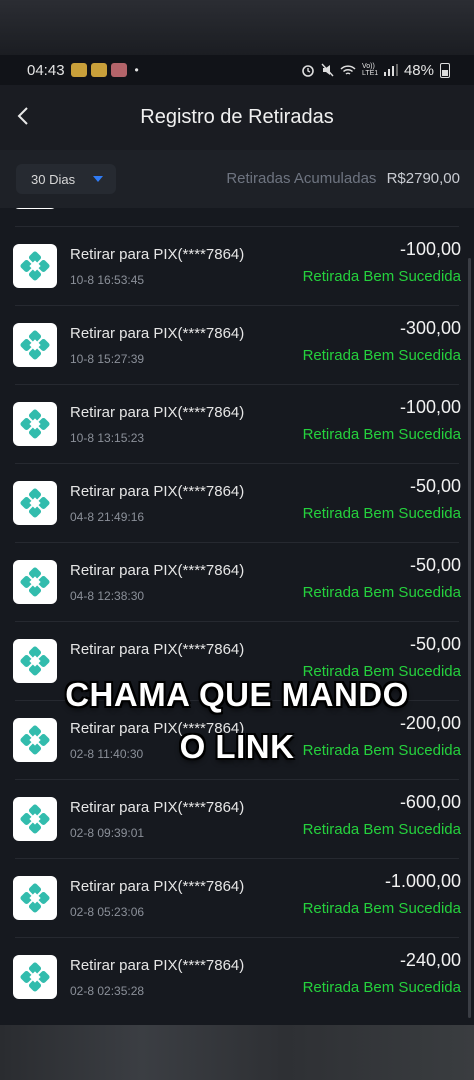  Describe the element at coordinates (237, 27) in the screenshot. I see `top-blur-region` at that location.